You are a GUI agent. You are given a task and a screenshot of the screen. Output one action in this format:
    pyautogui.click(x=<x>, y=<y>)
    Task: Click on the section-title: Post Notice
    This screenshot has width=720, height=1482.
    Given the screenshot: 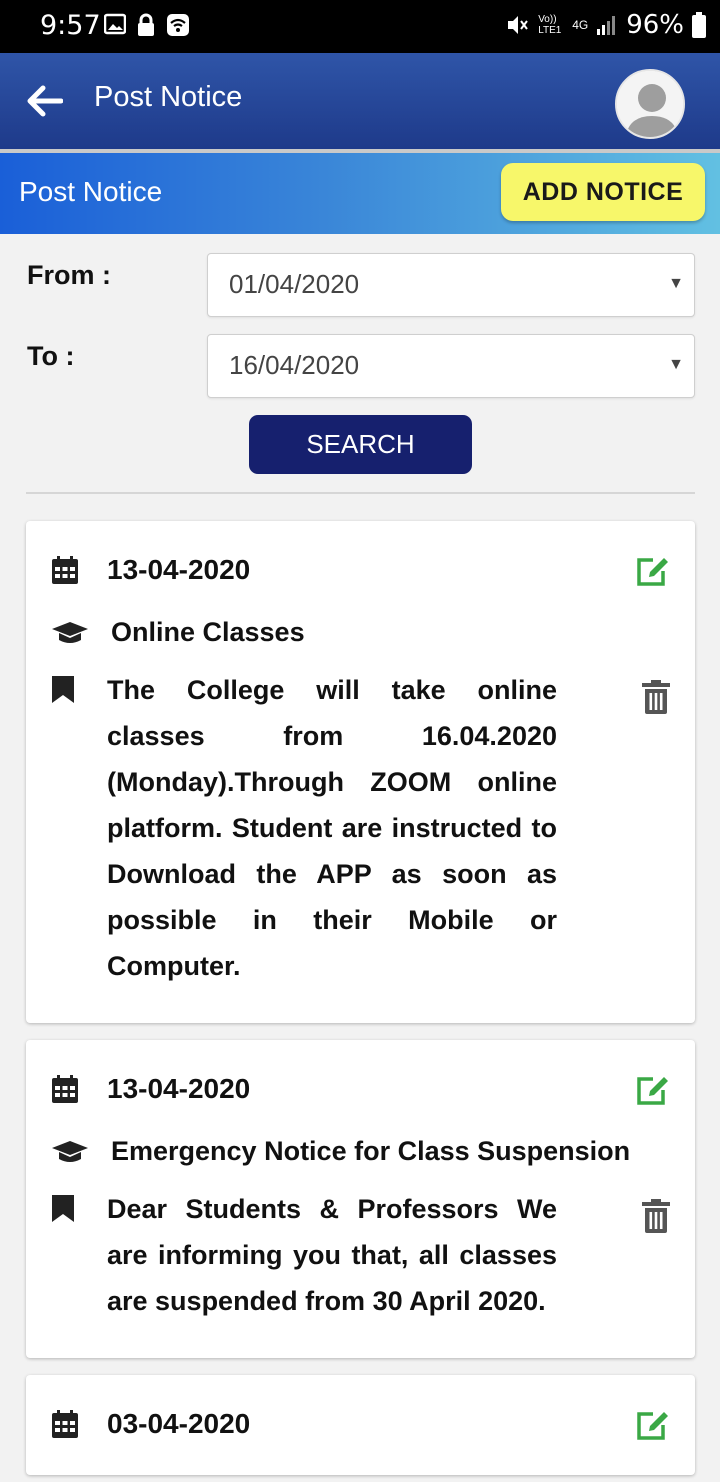 What is the action you would take?
    pyautogui.click(x=91, y=191)
    